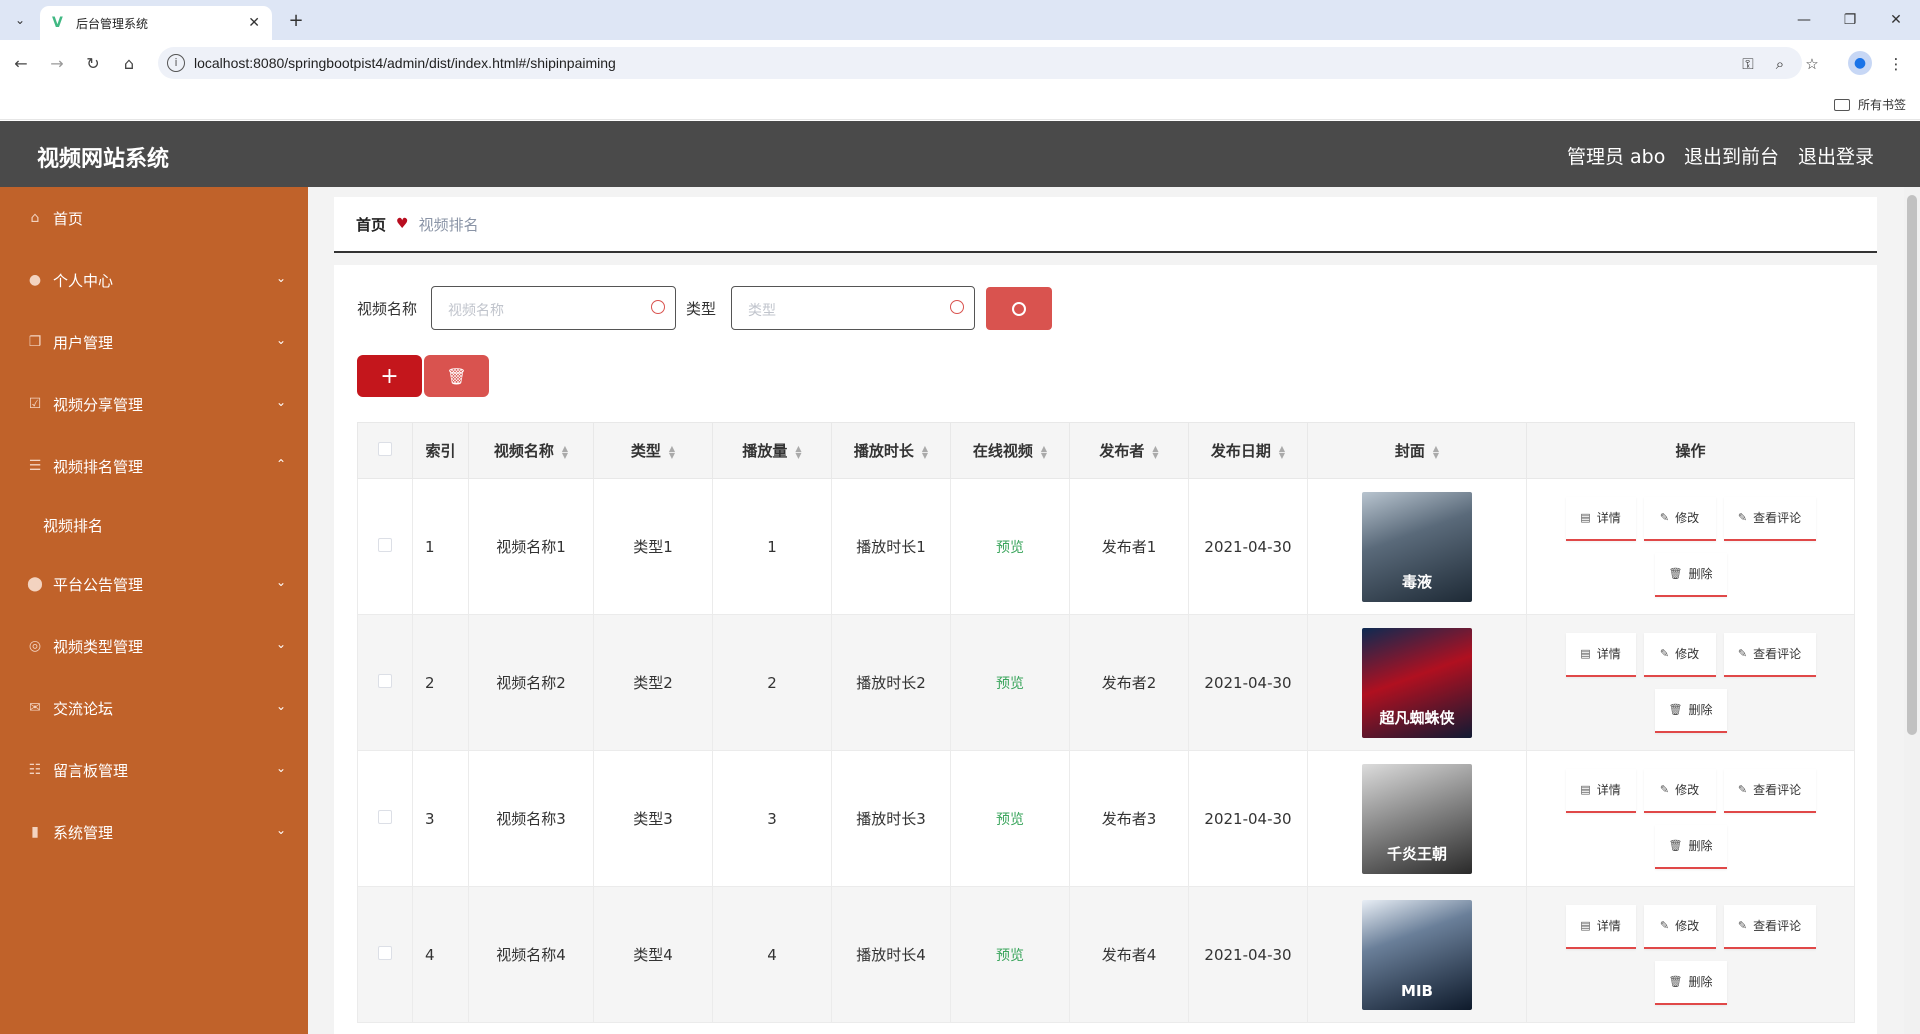 Image resolution: width=1920 pixels, height=1034 pixels. I want to click on window-close-icon: ✕, so click(1896, 20).